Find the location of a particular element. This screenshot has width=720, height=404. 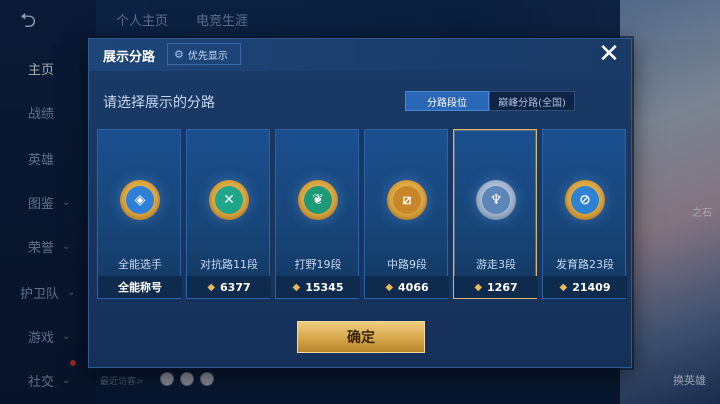

clash-lane-emblem-icon: ✕ is located at coordinates (229, 200).